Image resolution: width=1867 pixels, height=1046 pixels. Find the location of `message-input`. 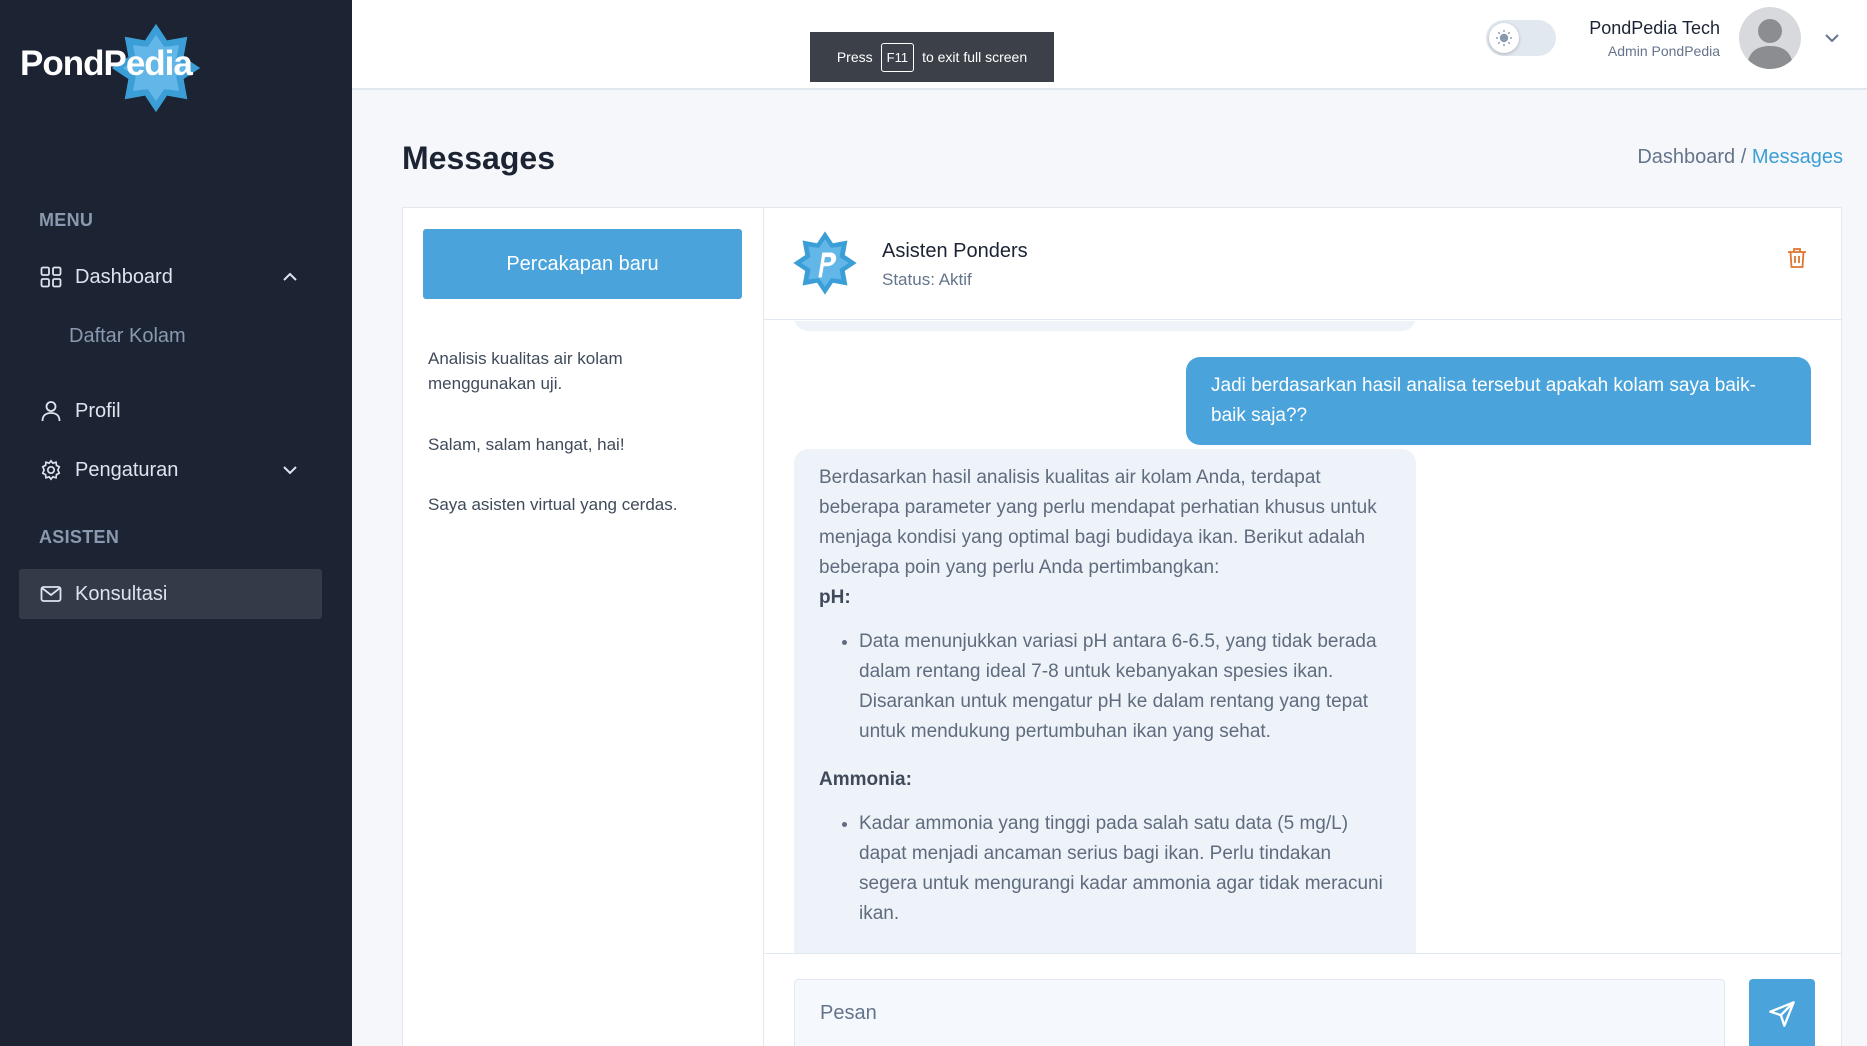

message-input is located at coordinates (1259, 1012).